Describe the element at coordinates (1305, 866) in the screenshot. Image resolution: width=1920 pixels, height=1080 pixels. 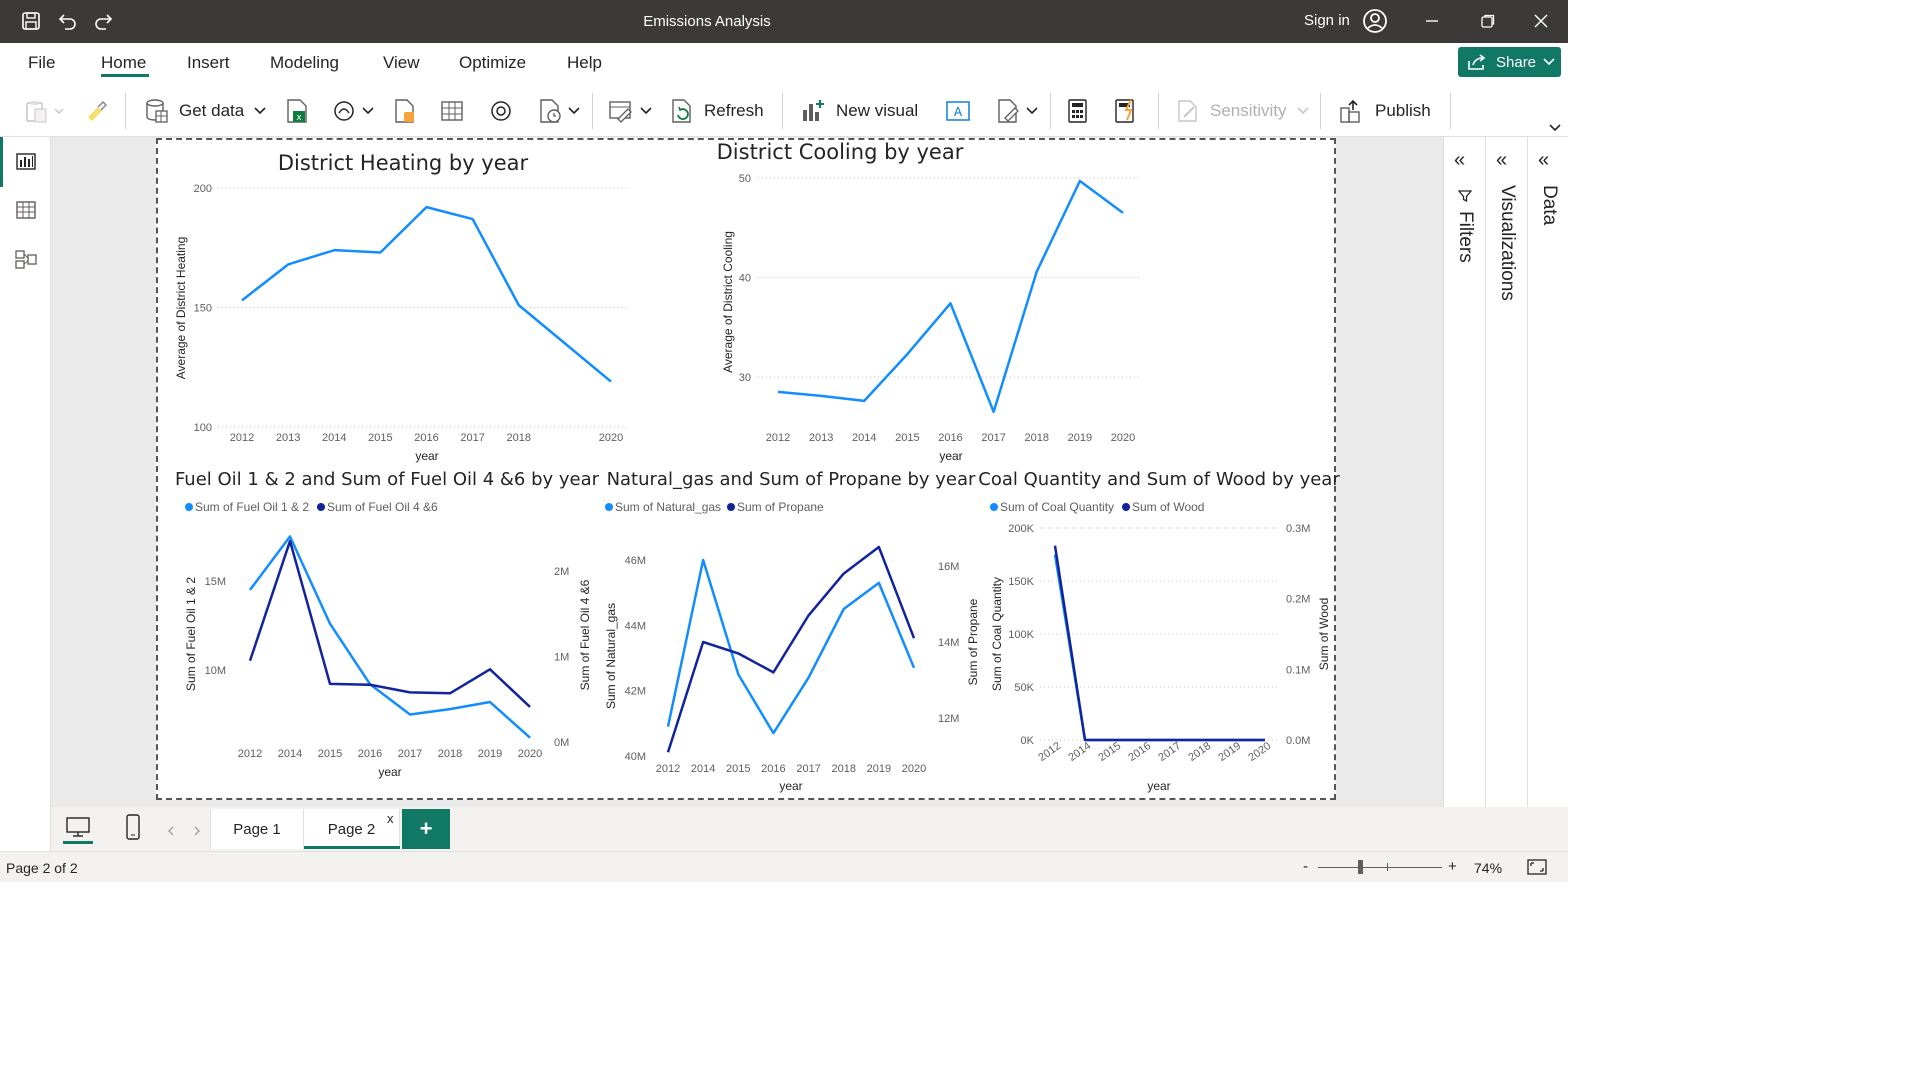
I see `zoom-out-button: -` at that location.